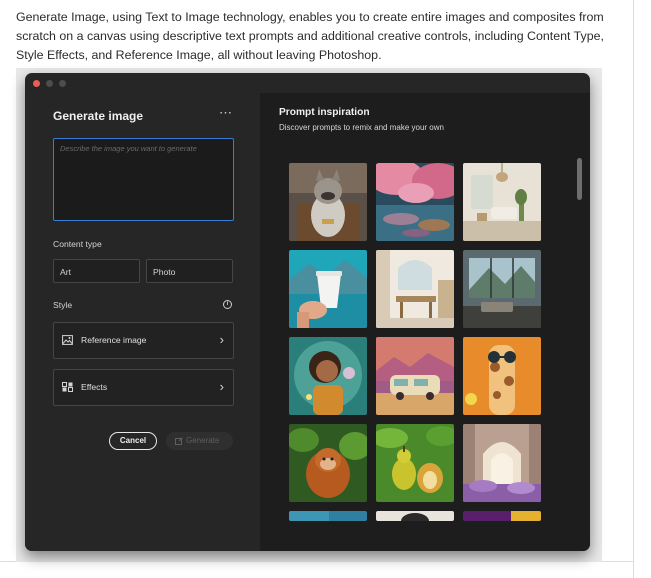 The image size is (651, 578). Describe the element at coordinates (179, 441) in the screenshot. I see `generate-icon` at that location.